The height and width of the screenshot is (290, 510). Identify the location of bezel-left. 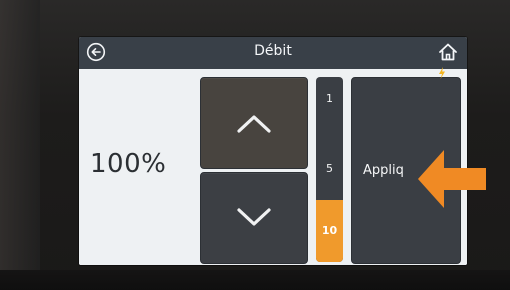
(20, 145).